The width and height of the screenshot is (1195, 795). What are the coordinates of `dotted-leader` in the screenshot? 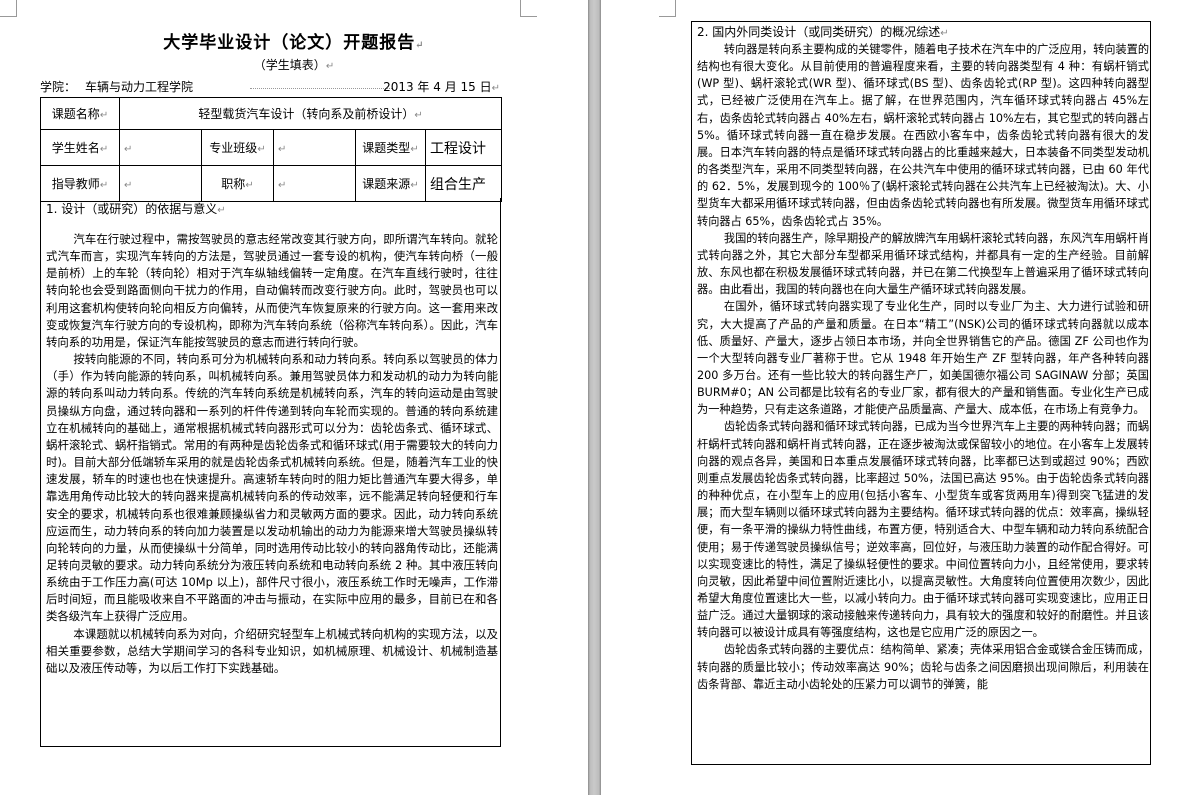 It's located at (321, 88).